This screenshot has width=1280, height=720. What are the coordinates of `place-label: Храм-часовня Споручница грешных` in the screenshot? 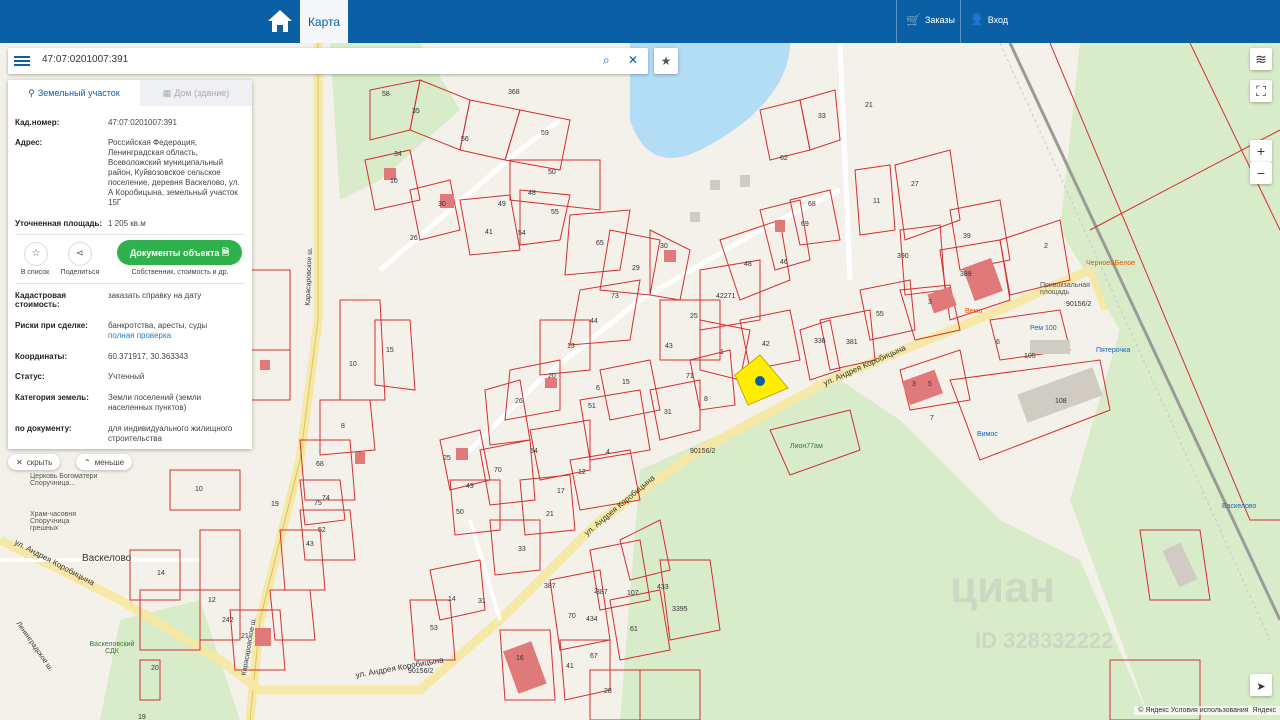 It's located at (53, 521).